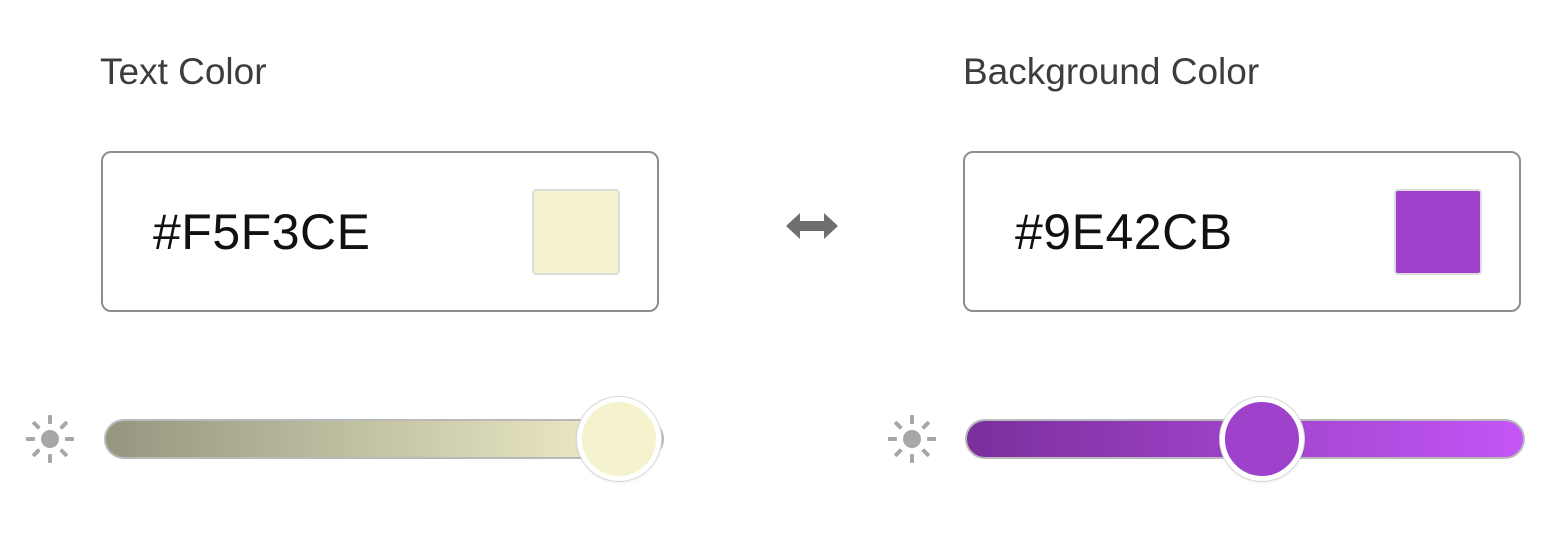 The height and width of the screenshot is (535, 1565). What do you see at coordinates (1261, 439) in the screenshot?
I see `background-color-slider-thumb` at bounding box center [1261, 439].